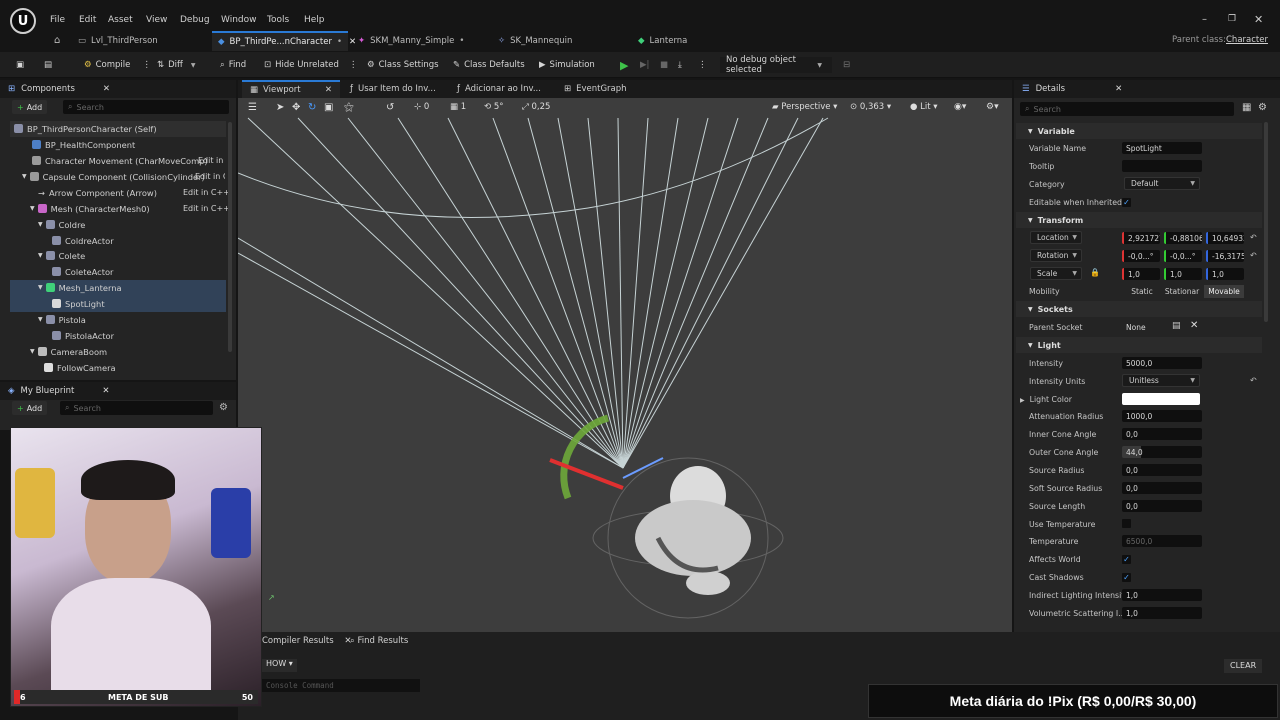  What do you see at coordinates (536, 107) in the screenshot?
I see `scale-snap-control: ⤢ 0,25` at bounding box center [536, 107].